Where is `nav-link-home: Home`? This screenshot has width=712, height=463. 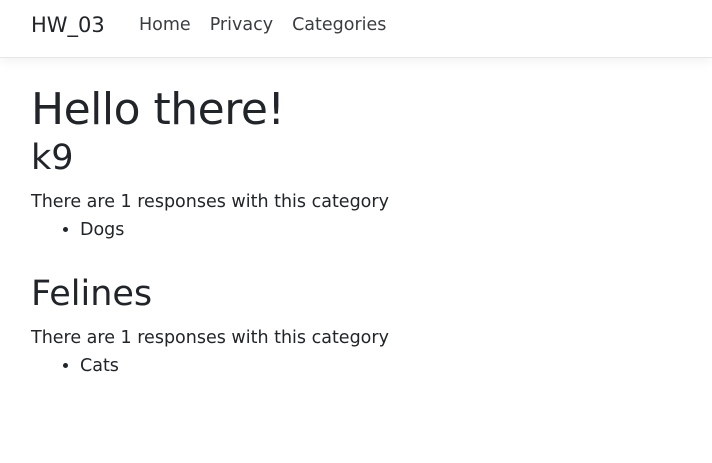 nav-link-home: Home is located at coordinates (165, 25).